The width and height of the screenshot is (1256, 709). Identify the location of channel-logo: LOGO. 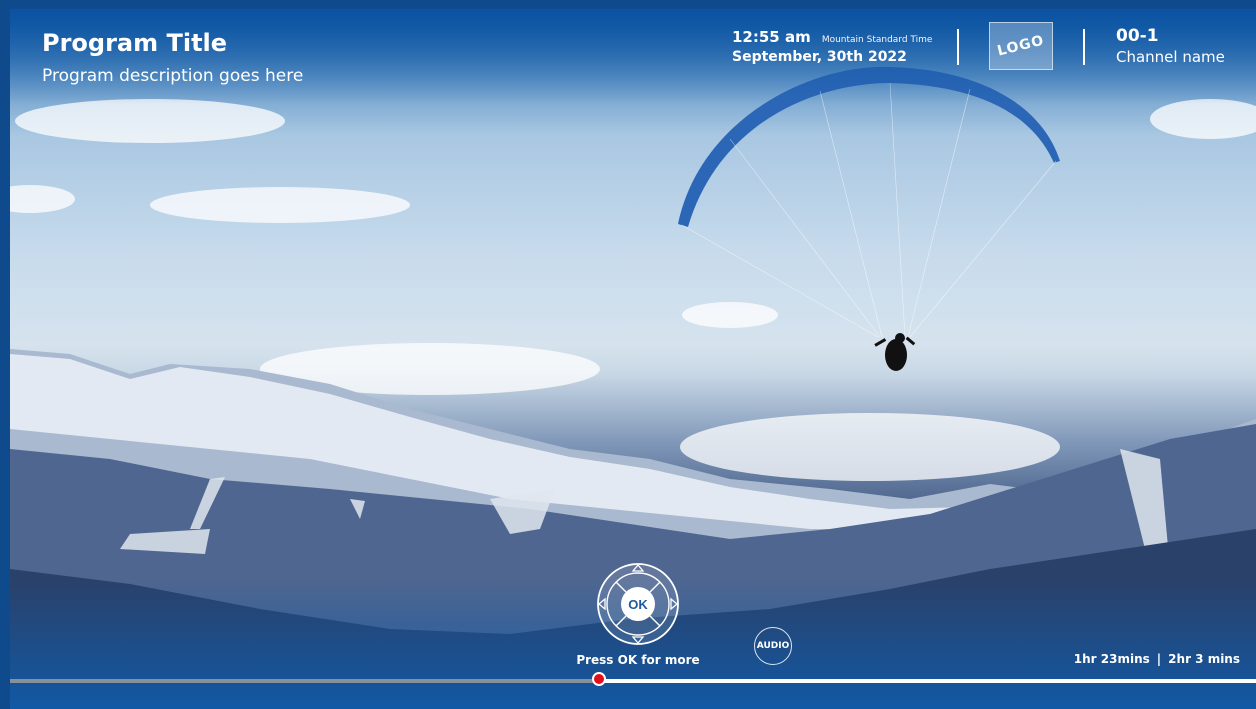
(1021, 46).